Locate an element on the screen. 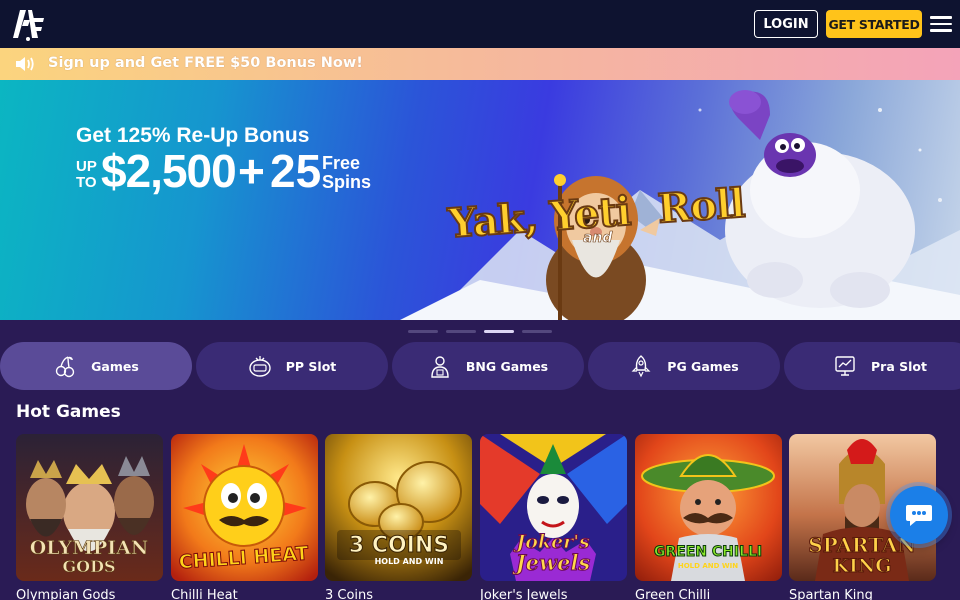  game-art: GREEN CHILLI HOLD AND WIN is located at coordinates (708, 507).